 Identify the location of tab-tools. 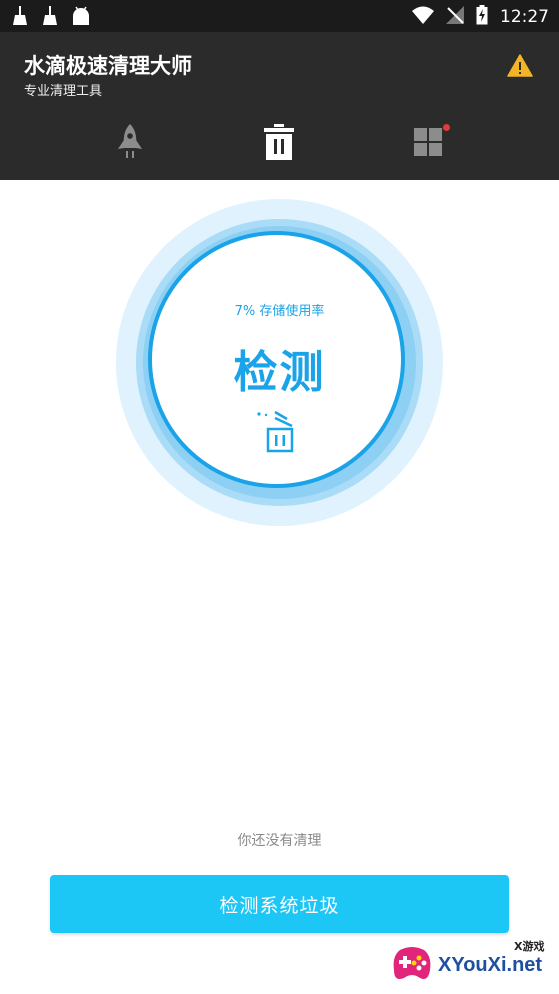
(428, 144).